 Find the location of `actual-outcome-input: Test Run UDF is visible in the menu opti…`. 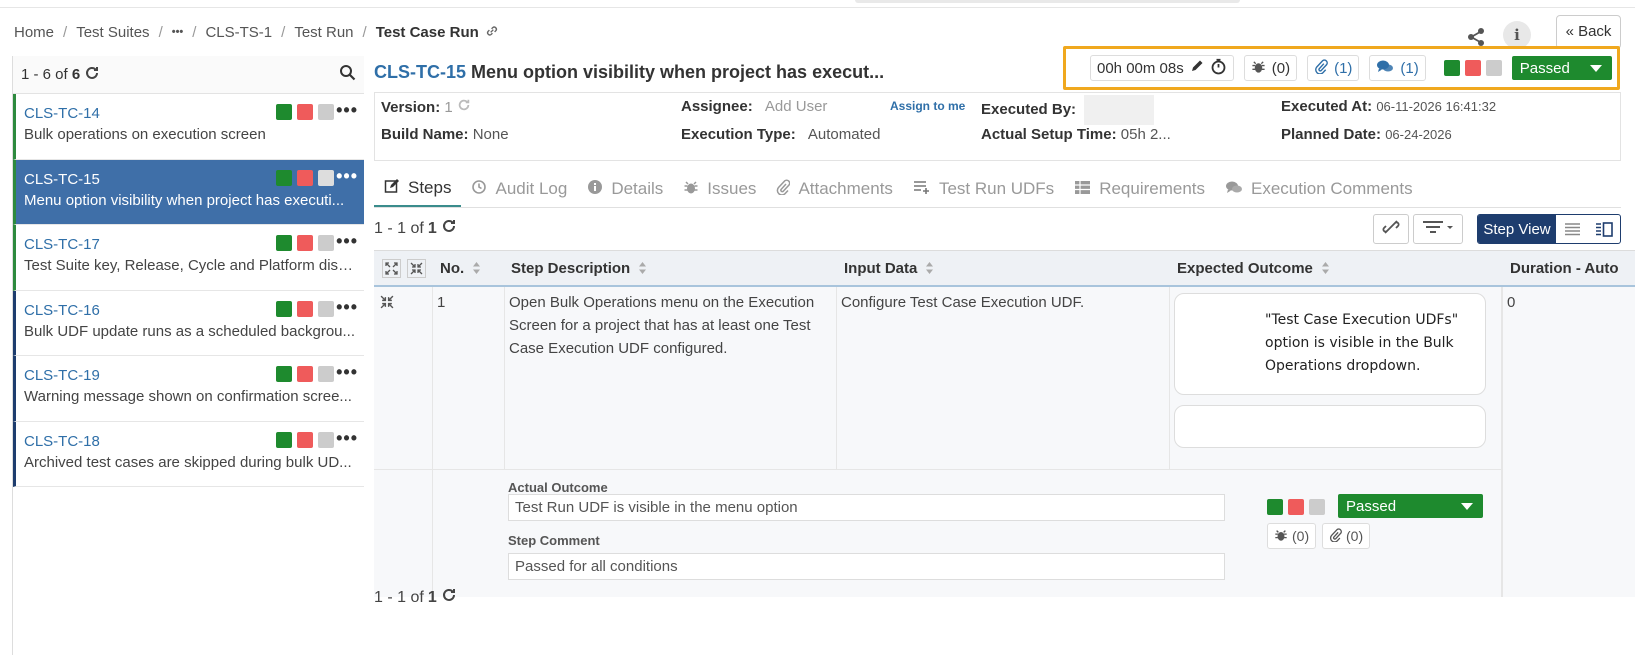

actual-outcome-input: Test Run UDF is visible in the menu opti… is located at coordinates (866, 507).